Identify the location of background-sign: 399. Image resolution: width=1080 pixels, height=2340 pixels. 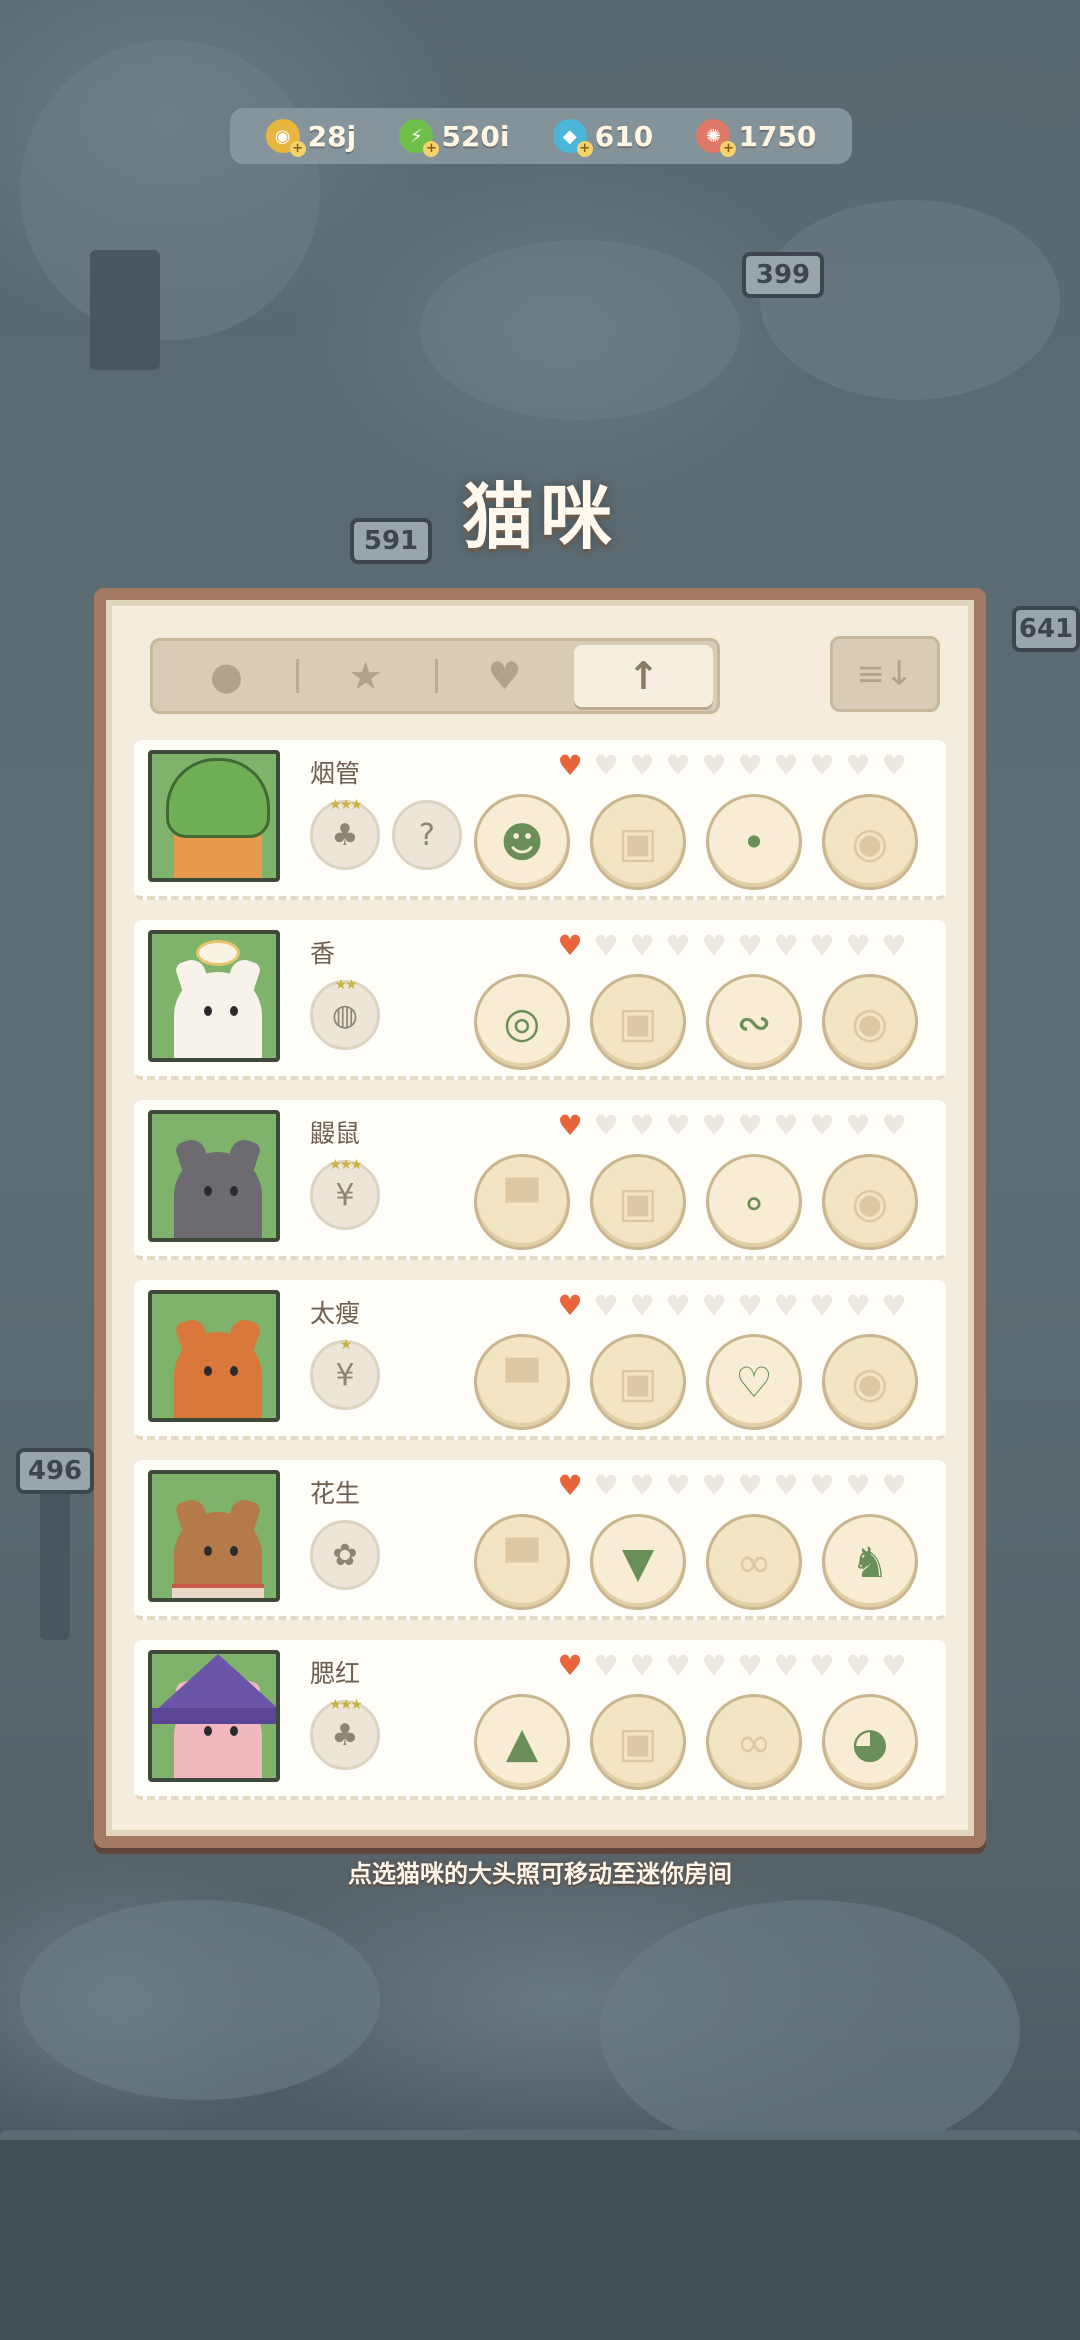
(783, 275).